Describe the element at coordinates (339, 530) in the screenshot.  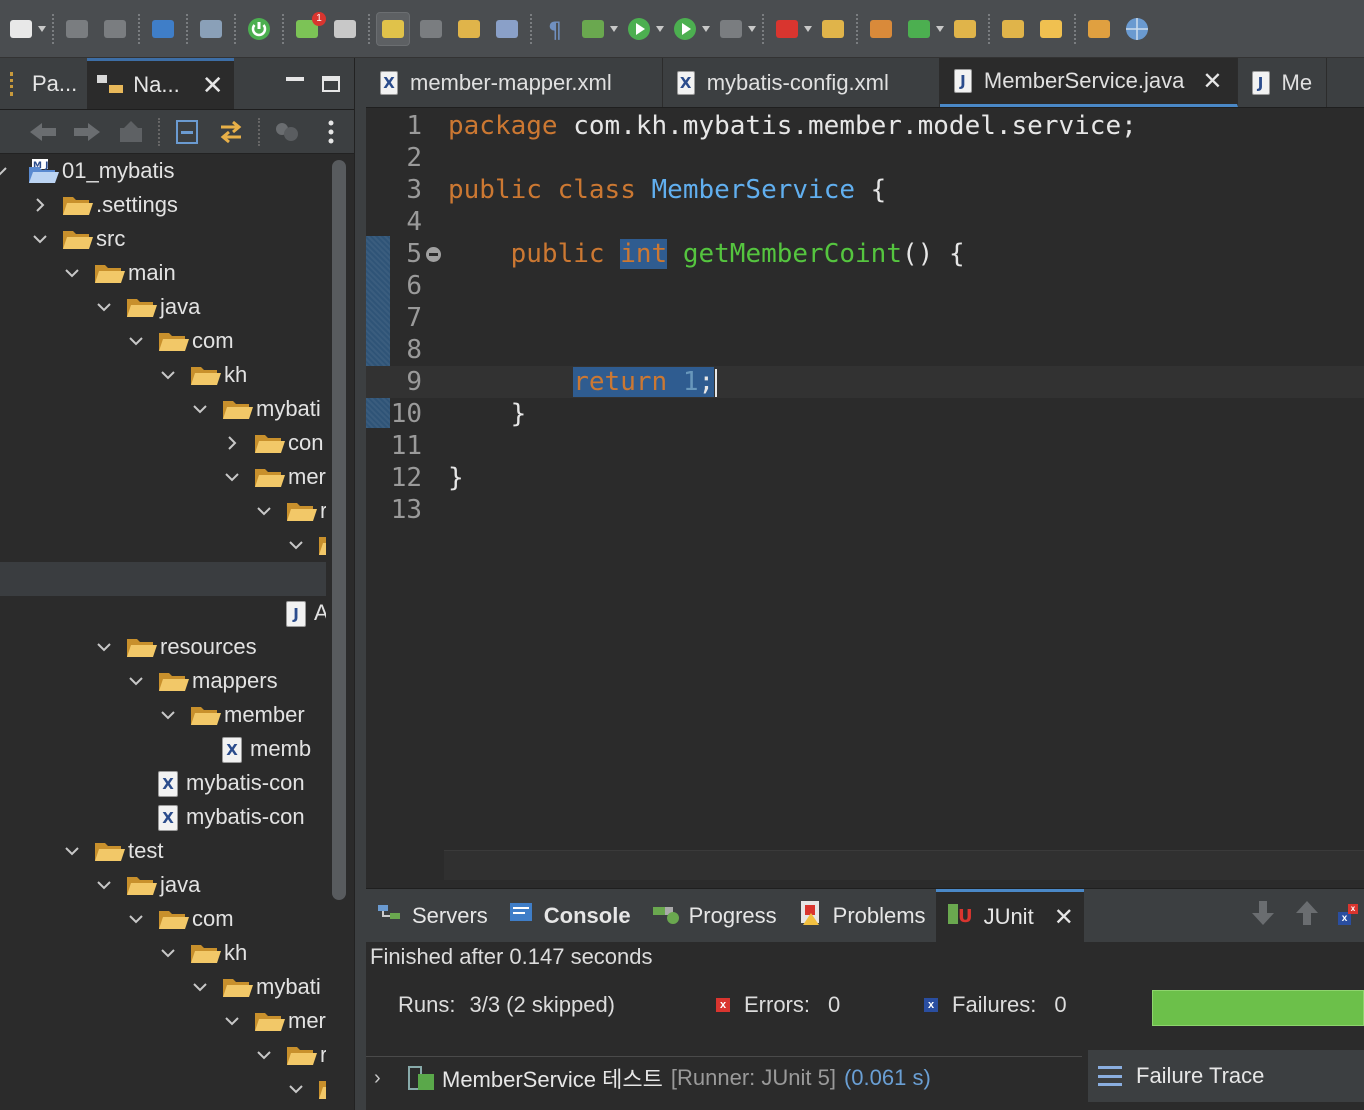
I see `scrollbar-thumb` at that location.